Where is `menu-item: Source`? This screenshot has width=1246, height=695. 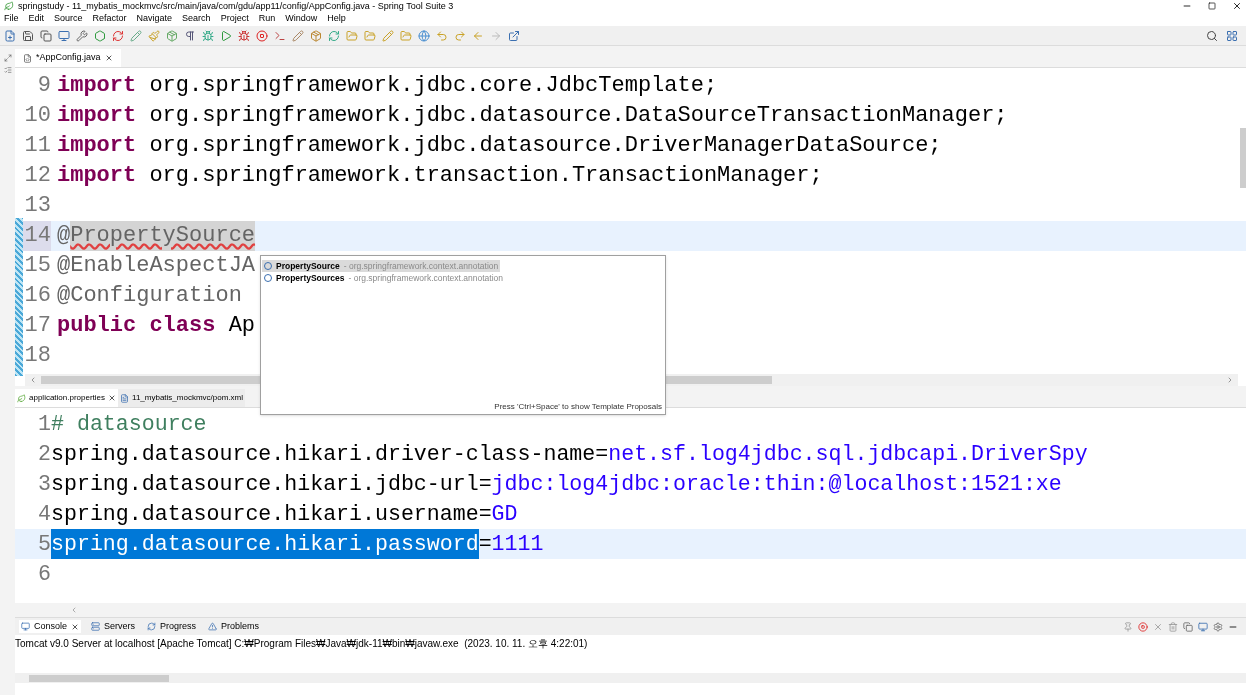 menu-item: Source is located at coordinates (68, 19).